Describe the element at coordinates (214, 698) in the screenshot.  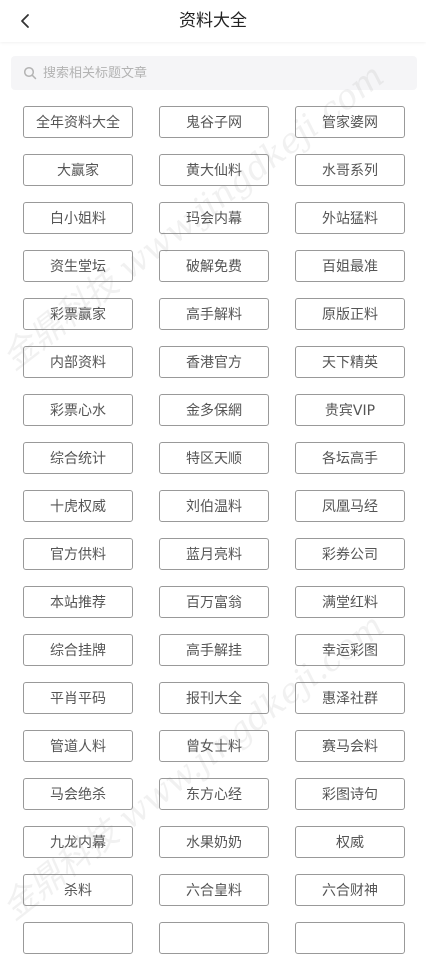
I see `category-button: 报刊大全` at that location.